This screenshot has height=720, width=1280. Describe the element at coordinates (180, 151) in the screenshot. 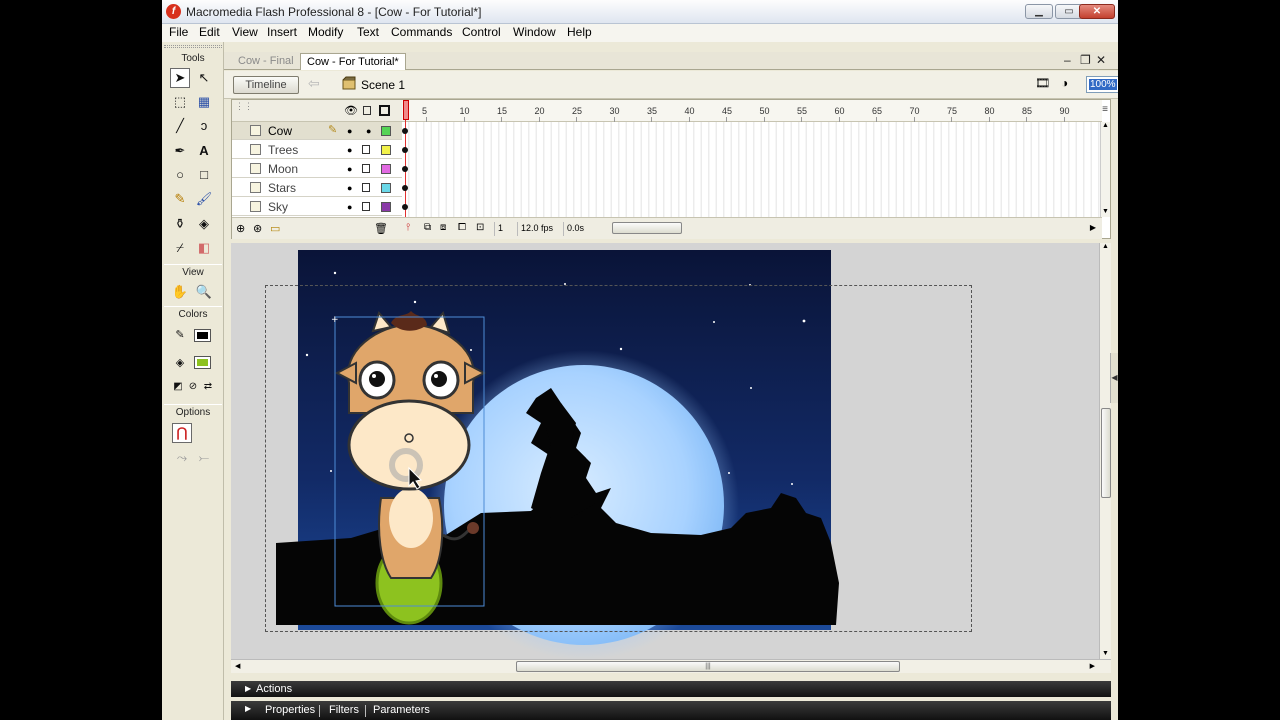

I see `pen-tool-icon: ✒` at that location.